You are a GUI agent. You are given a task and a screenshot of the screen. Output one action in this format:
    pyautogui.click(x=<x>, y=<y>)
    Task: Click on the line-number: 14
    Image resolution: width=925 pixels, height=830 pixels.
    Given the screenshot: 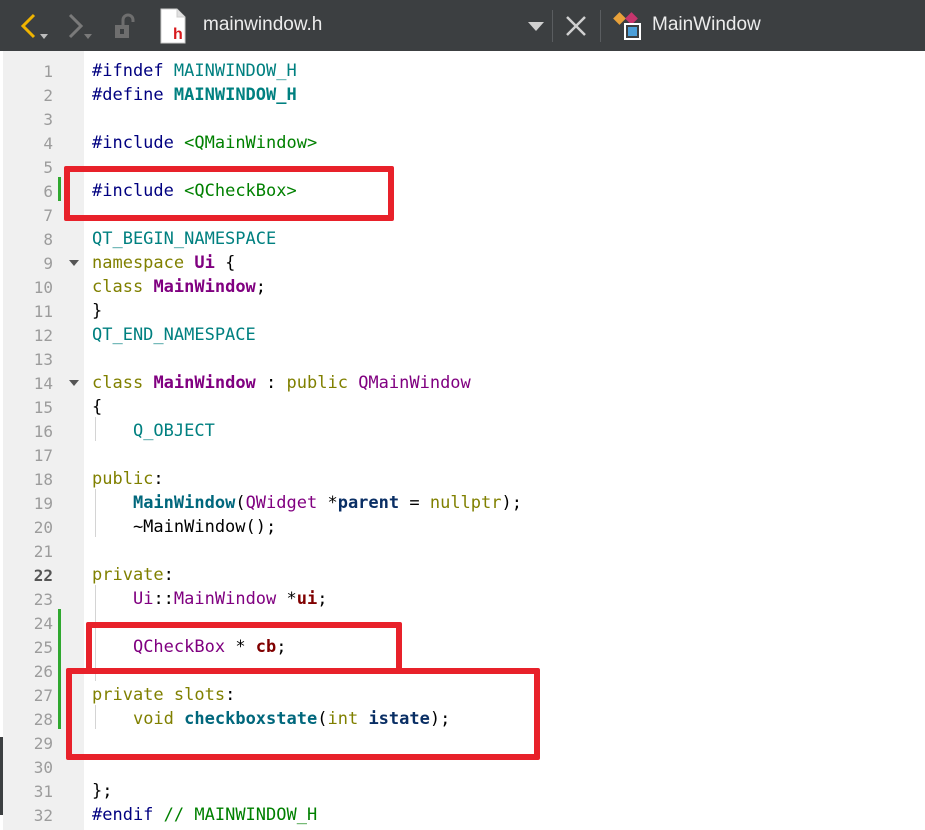 What is the action you would take?
    pyautogui.click(x=43, y=383)
    